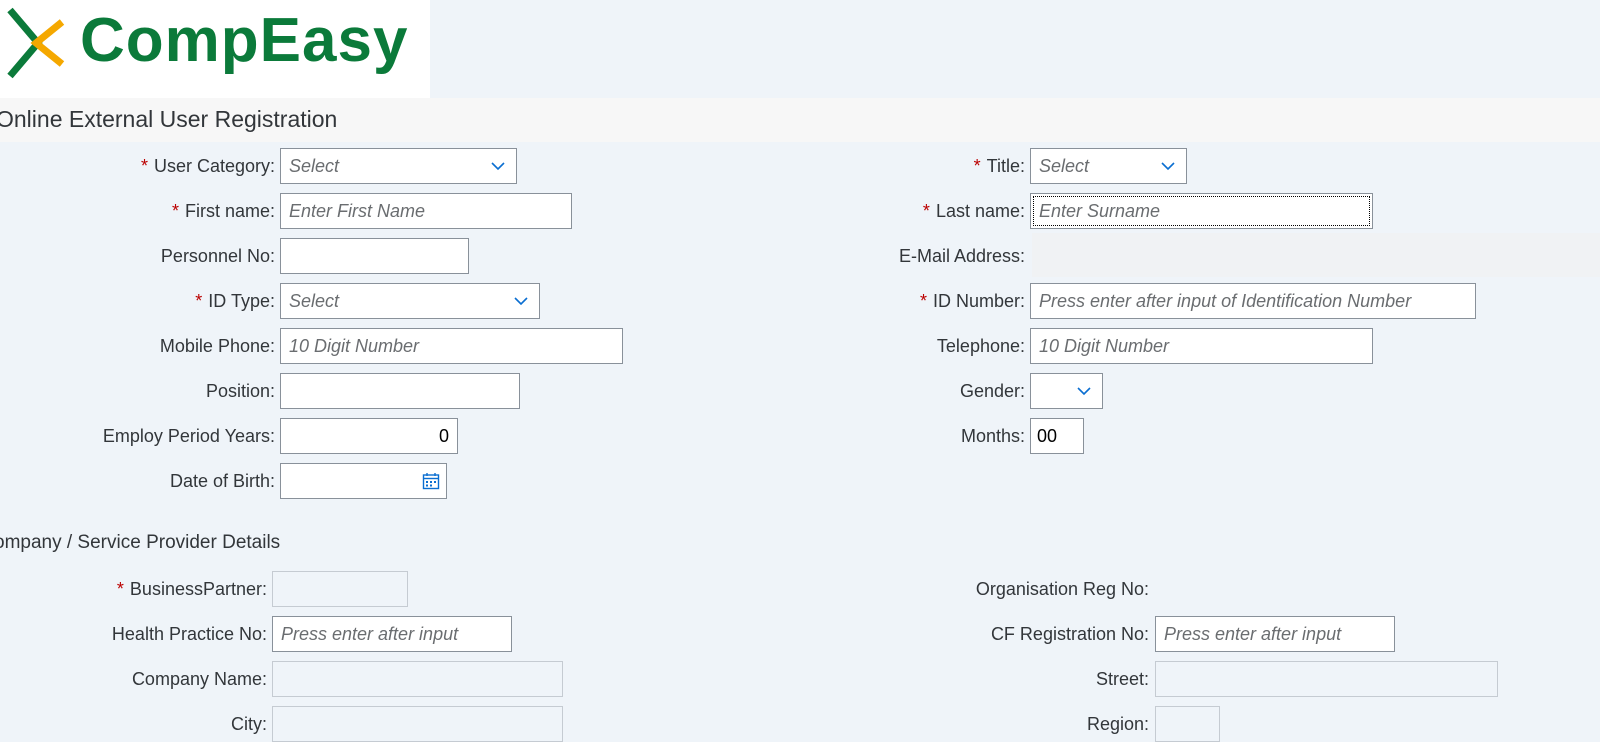 The height and width of the screenshot is (742, 1600). What do you see at coordinates (1275, 634) in the screenshot?
I see `cf-registration-no-input: Press enter after input` at bounding box center [1275, 634].